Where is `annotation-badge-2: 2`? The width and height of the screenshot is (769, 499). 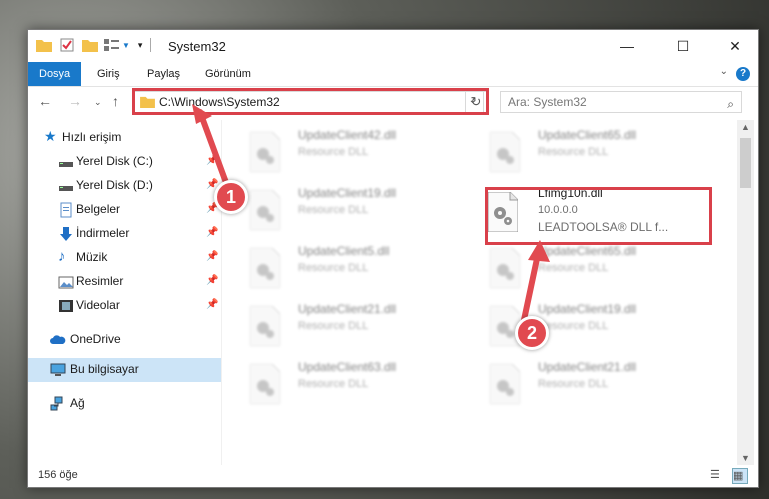 annotation-badge-2: 2 is located at coordinates (532, 333).